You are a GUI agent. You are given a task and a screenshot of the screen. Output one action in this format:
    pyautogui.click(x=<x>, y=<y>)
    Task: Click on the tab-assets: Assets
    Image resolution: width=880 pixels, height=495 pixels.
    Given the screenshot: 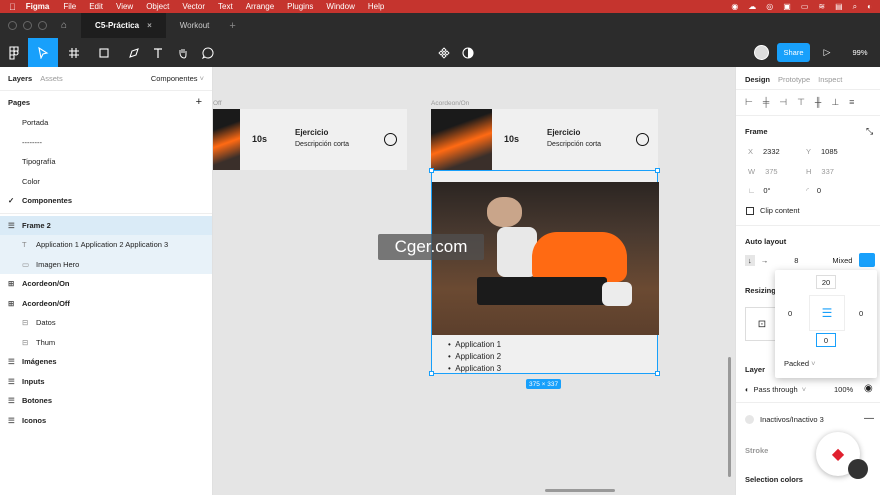 What is the action you would take?
    pyautogui.click(x=51, y=78)
    